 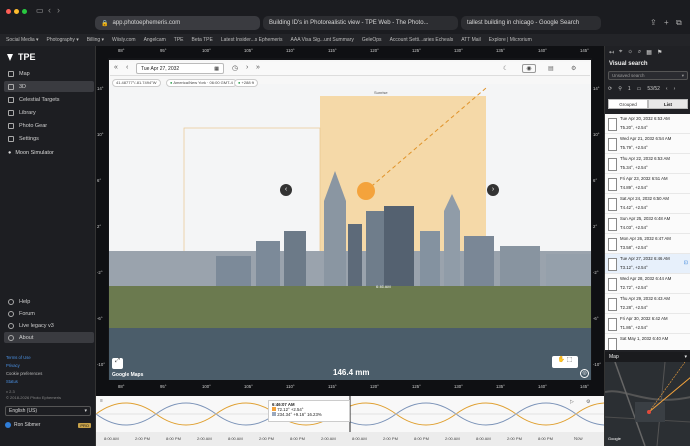 I want to click on sidebar-item-label: Help, so click(x=25, y=301).